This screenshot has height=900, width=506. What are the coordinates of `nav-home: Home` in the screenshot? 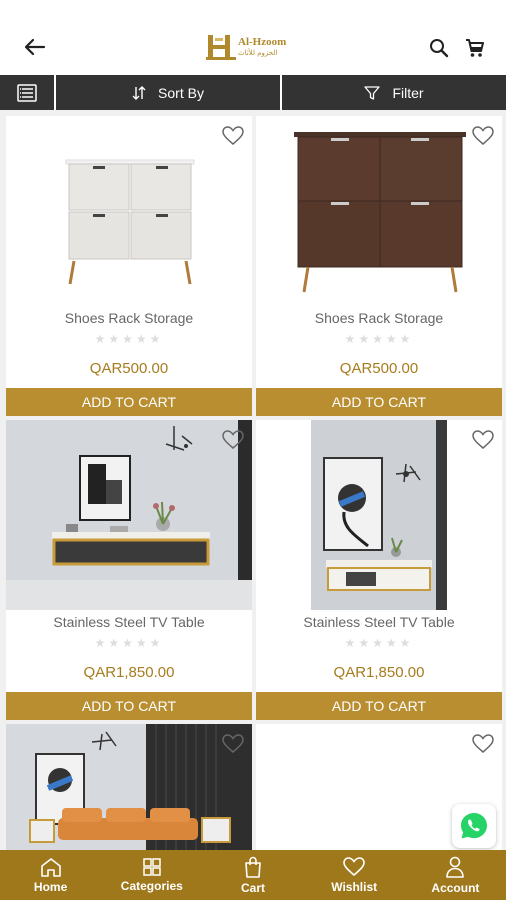 It's located at (50, 875).